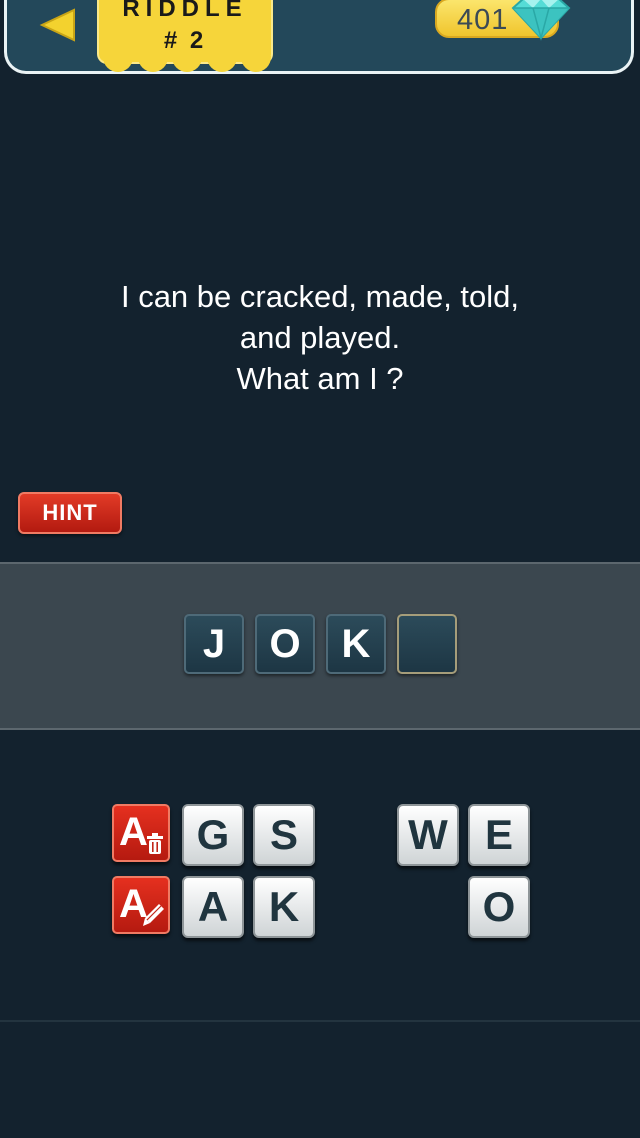  I want to click on reveal-letter-button: A, so click(141, 905).